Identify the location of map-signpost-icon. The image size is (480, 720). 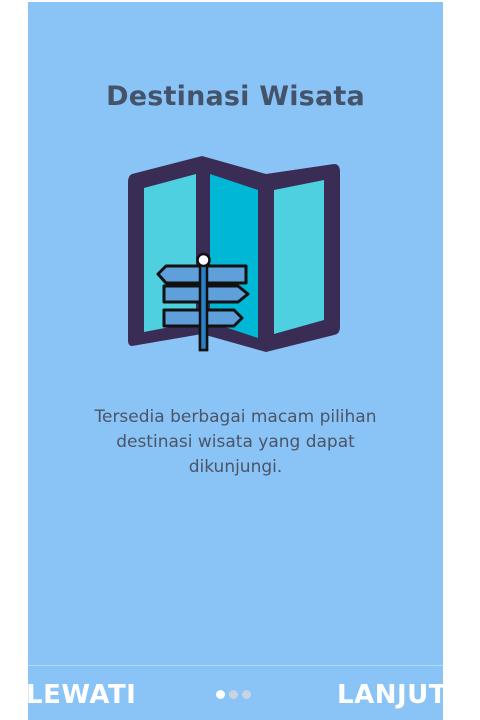
(234, 253).